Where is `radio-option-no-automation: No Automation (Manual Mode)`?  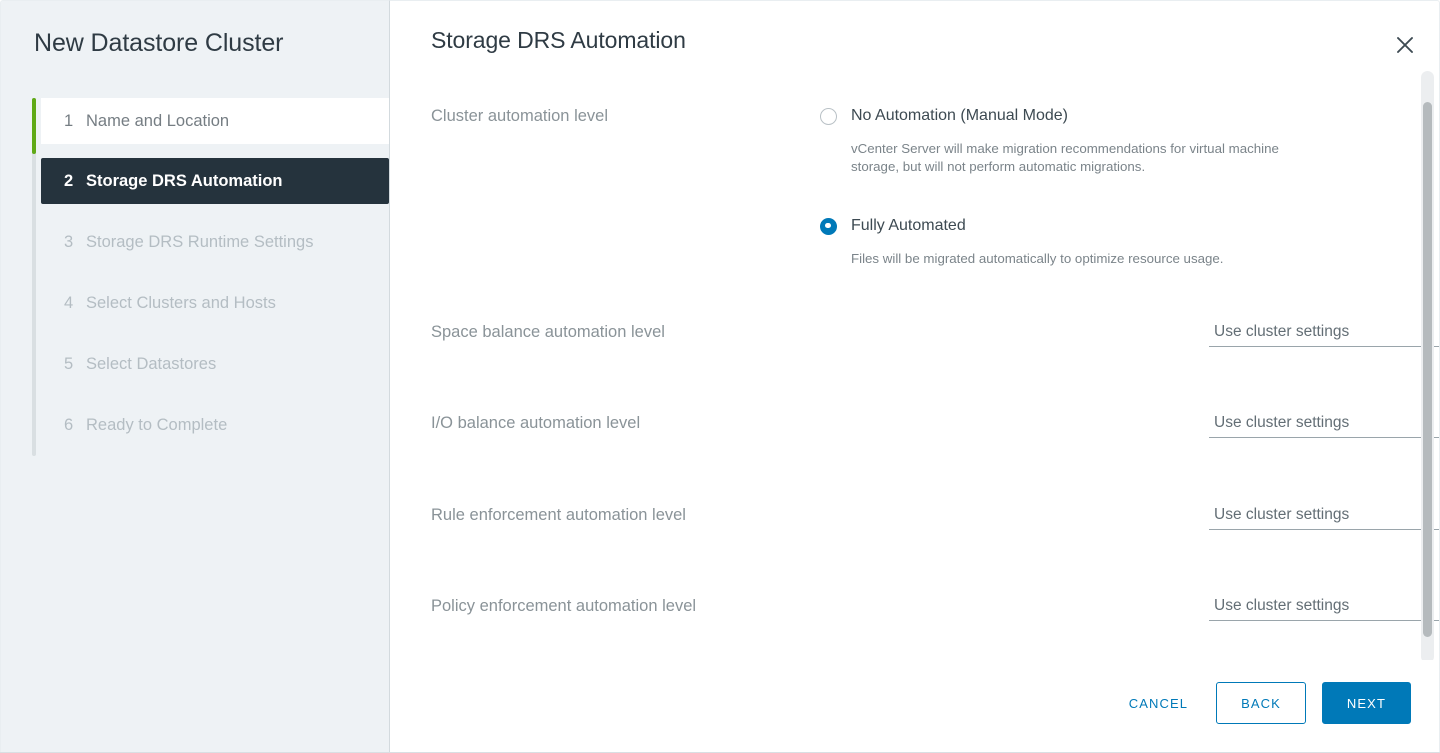 radio-option-no-automation: No Automation (Manual Mode) is located at coordinates (1055, 116).